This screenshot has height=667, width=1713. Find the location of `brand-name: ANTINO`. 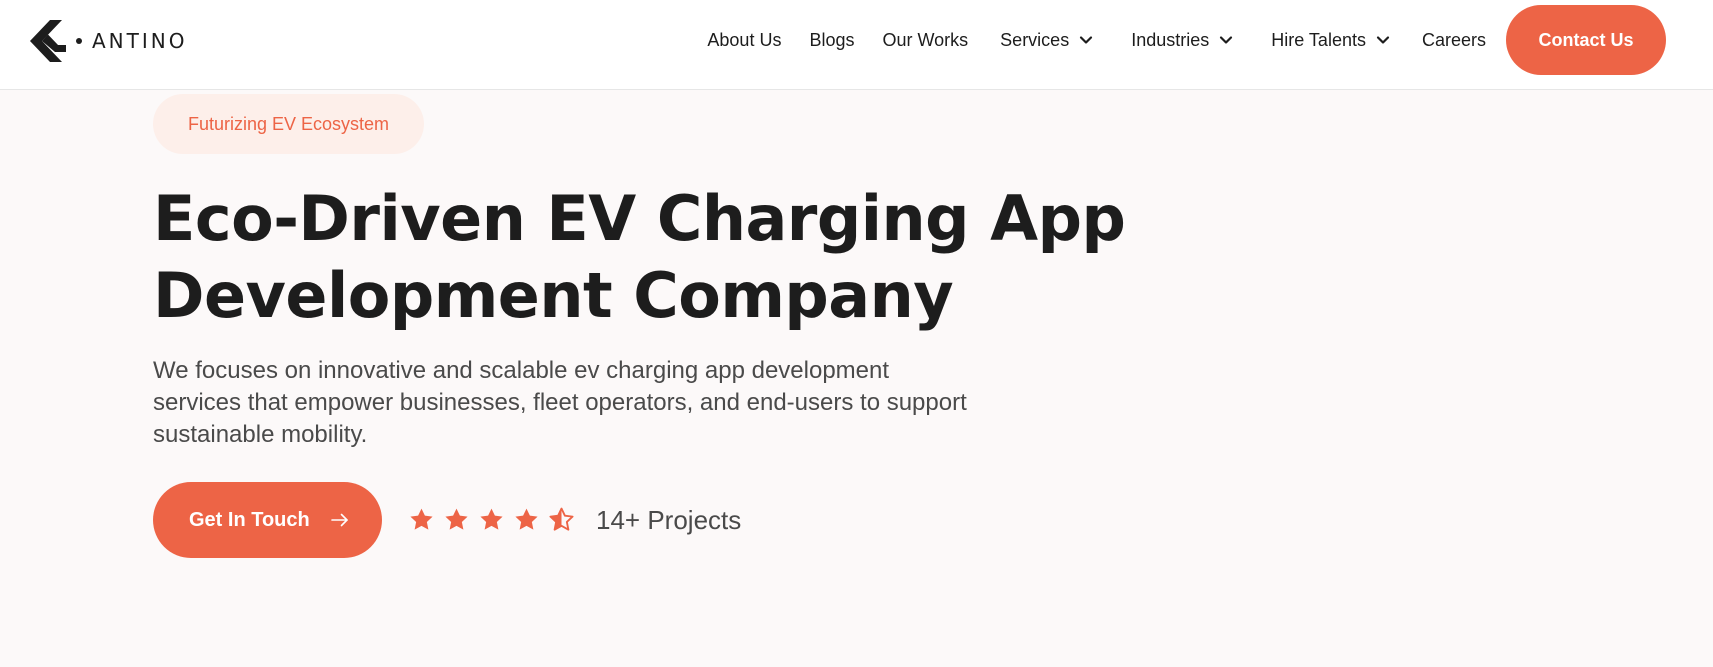

brand-name: ANTINO is located at coordinates (140, 41).